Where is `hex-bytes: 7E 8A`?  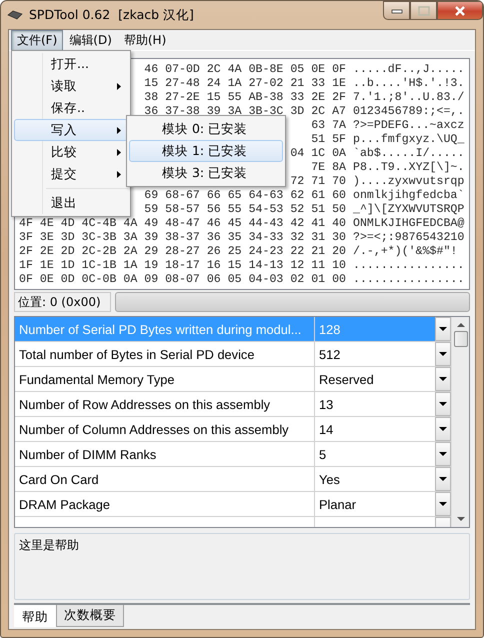 hex-bytes: 7E 8A is located at coordinates (328, 168).